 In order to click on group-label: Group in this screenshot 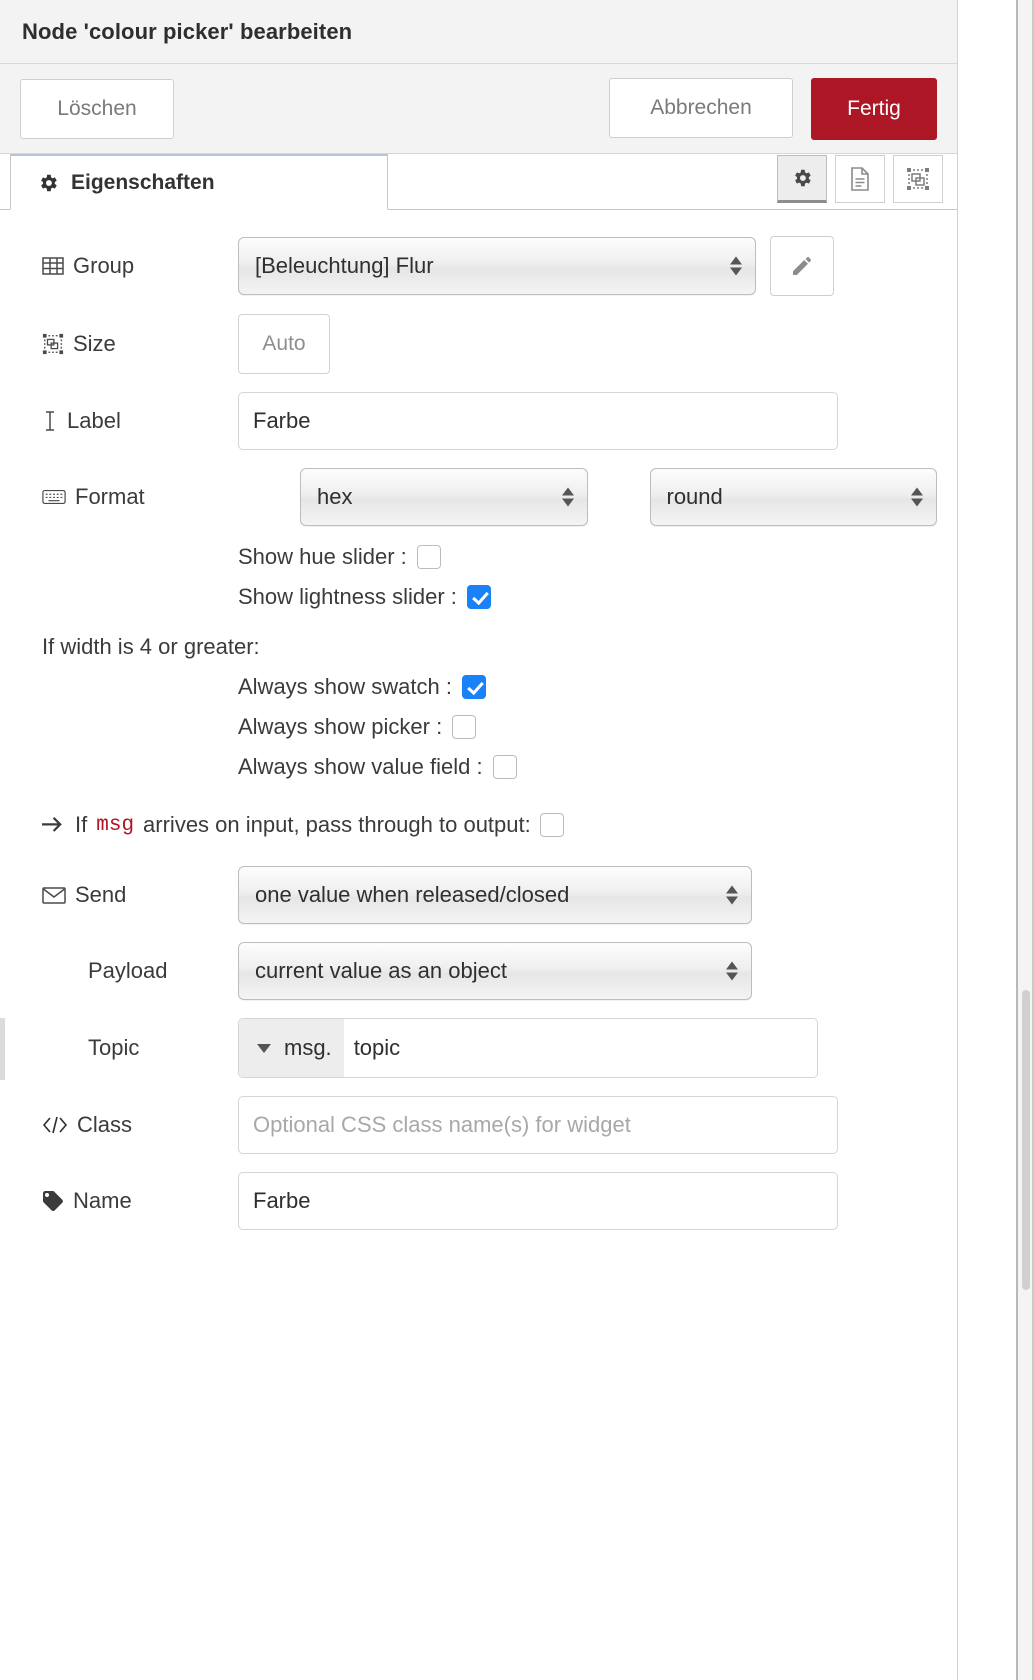, I will do `click(104, 265)`.